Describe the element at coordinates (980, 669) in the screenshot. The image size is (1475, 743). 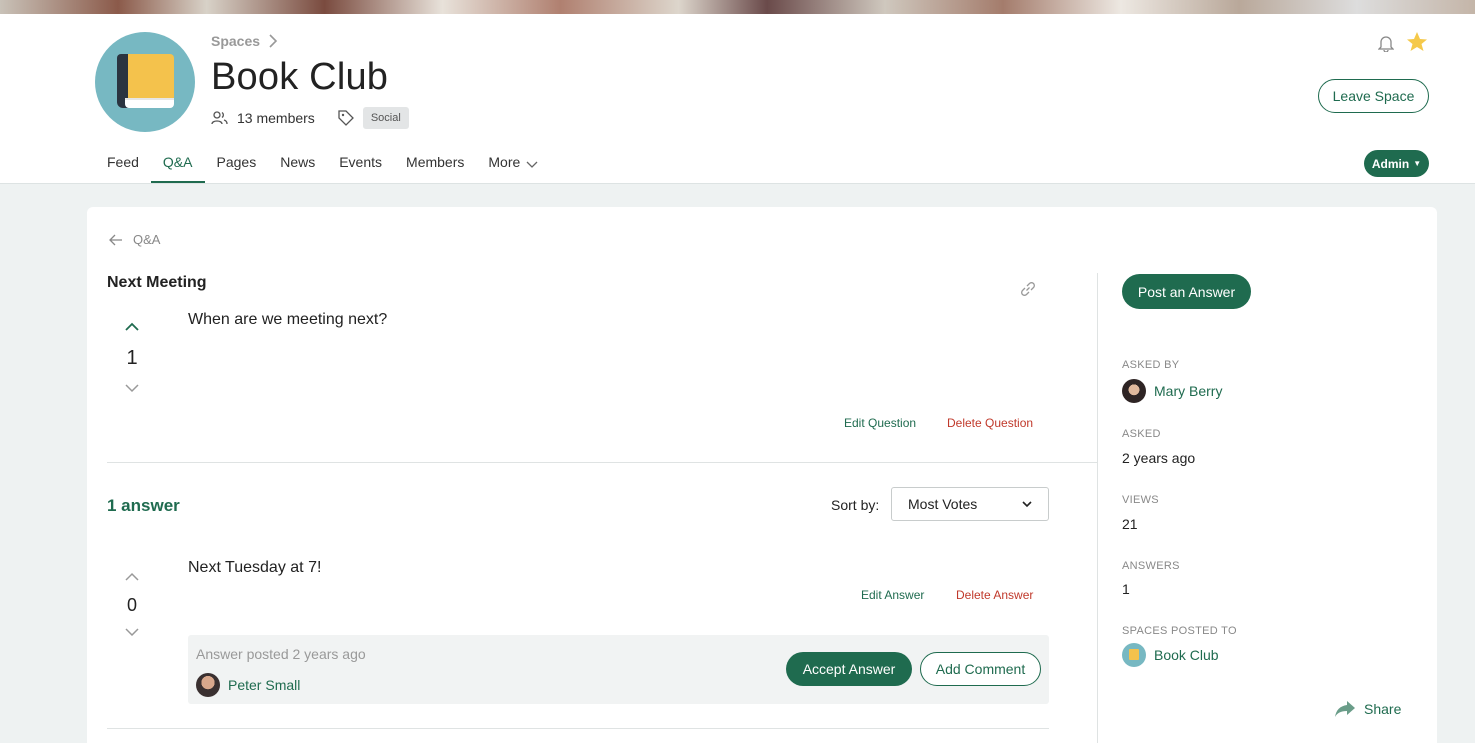
I see `add-comment-button: Add Comment` at that location.